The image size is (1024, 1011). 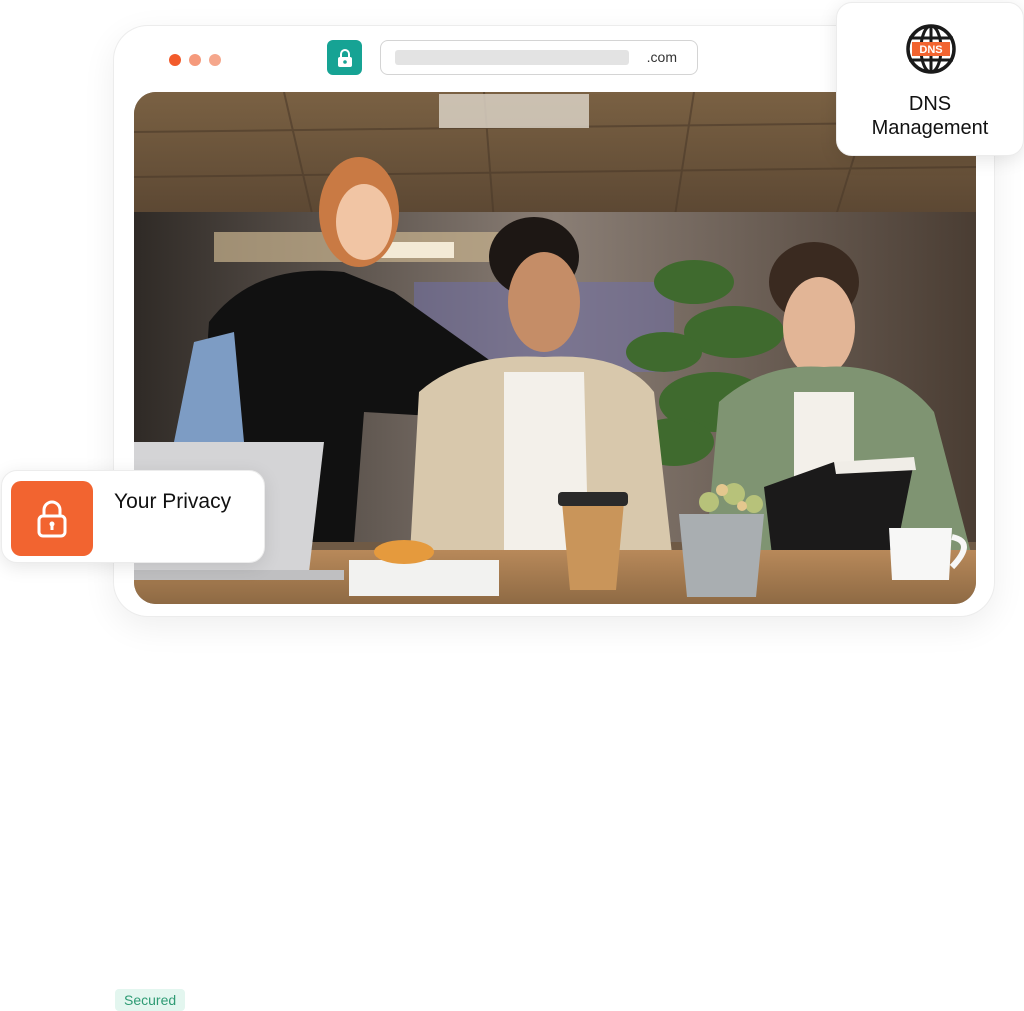 I want to click on secure-lock-button, so click(x=344, y=57).